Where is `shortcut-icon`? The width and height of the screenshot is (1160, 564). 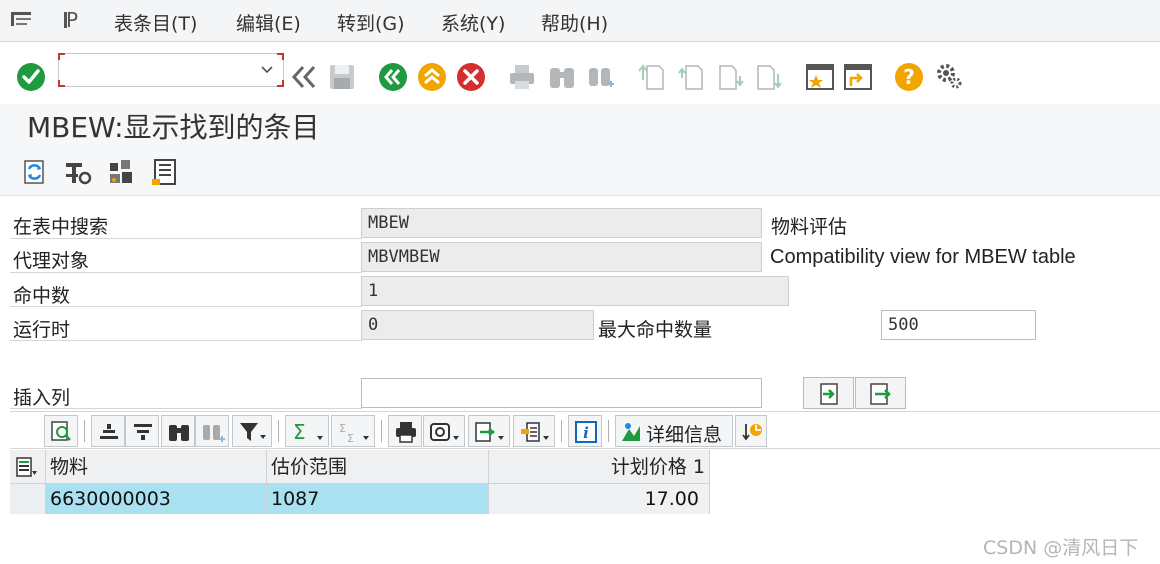
shortcut-icon is located at coordinates (858, 77).